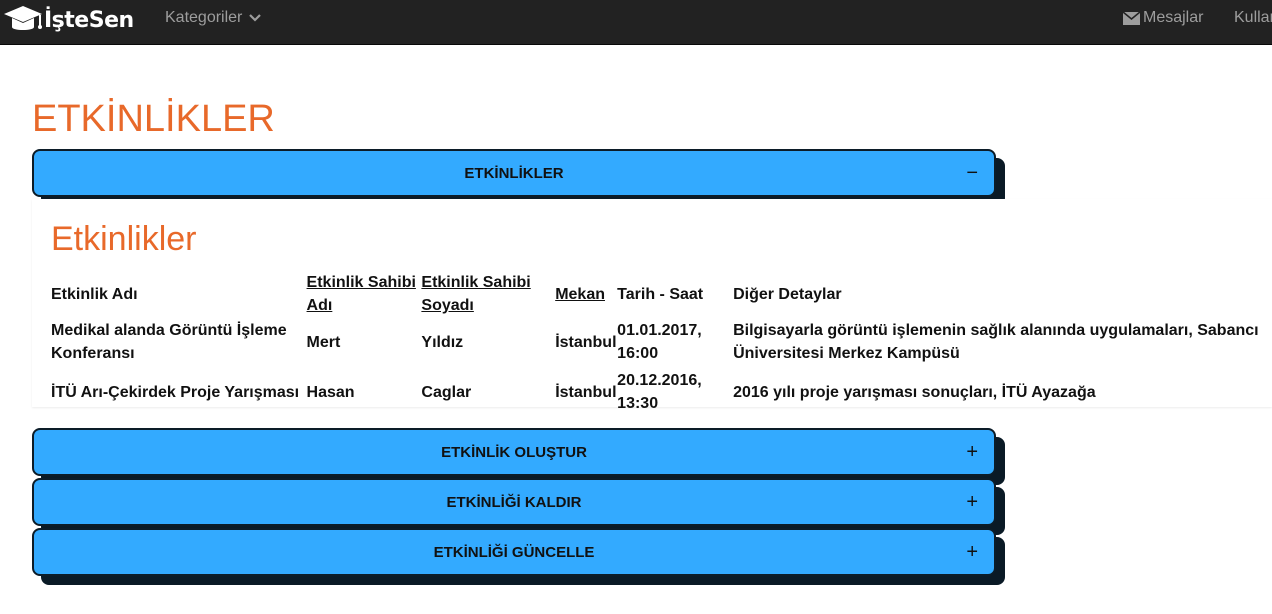 Image resolution: width=1272 pixels, height=614 pixels. I want to click on cell-date-time: 01.01.2017, 16:00, so click(659, 342).